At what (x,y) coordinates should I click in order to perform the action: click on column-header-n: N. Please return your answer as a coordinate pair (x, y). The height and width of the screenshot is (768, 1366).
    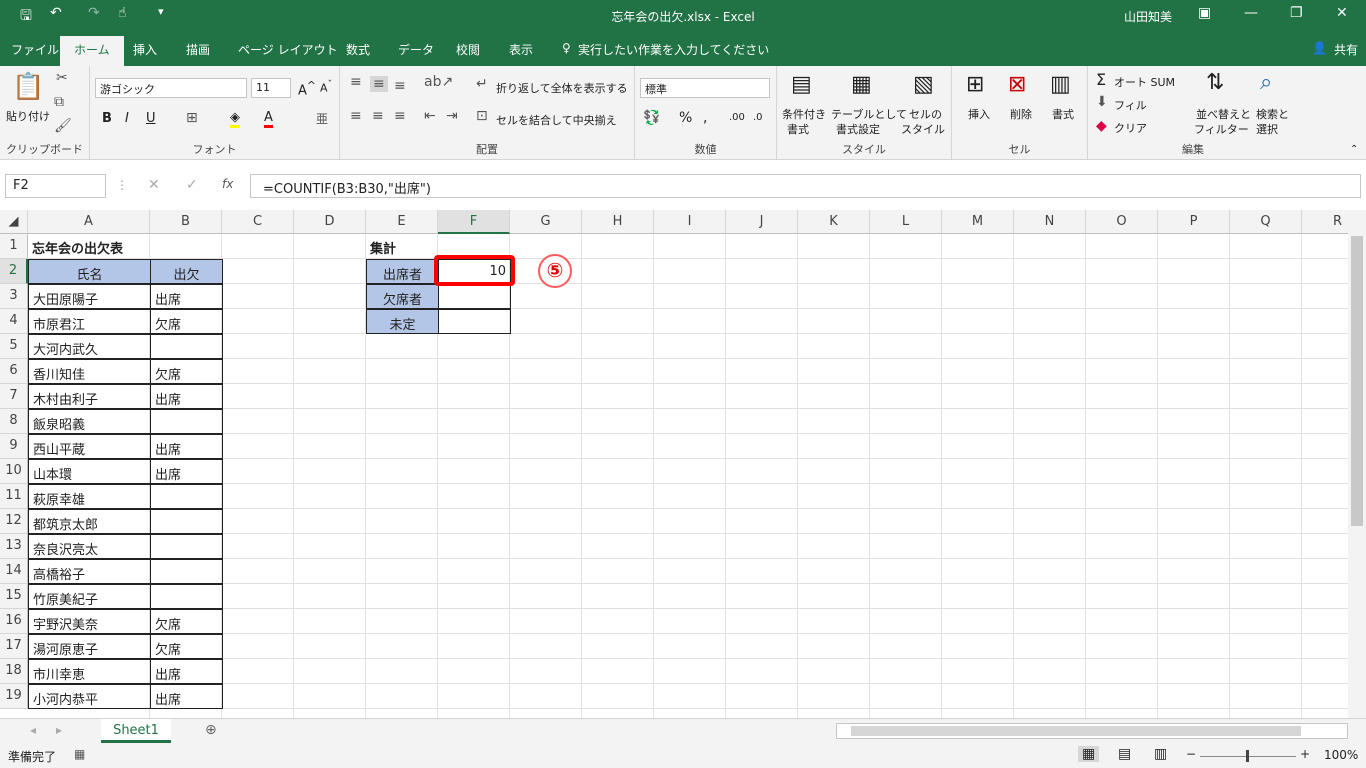
    Looking at the image, I should click on (1050, 222).